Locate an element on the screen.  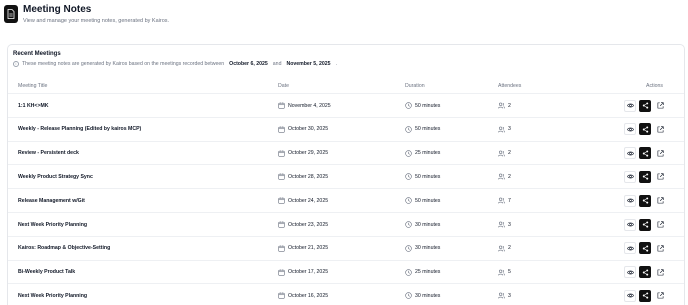
meeting-date-text: October 24, 2025 is located at coordinates (308, 200).